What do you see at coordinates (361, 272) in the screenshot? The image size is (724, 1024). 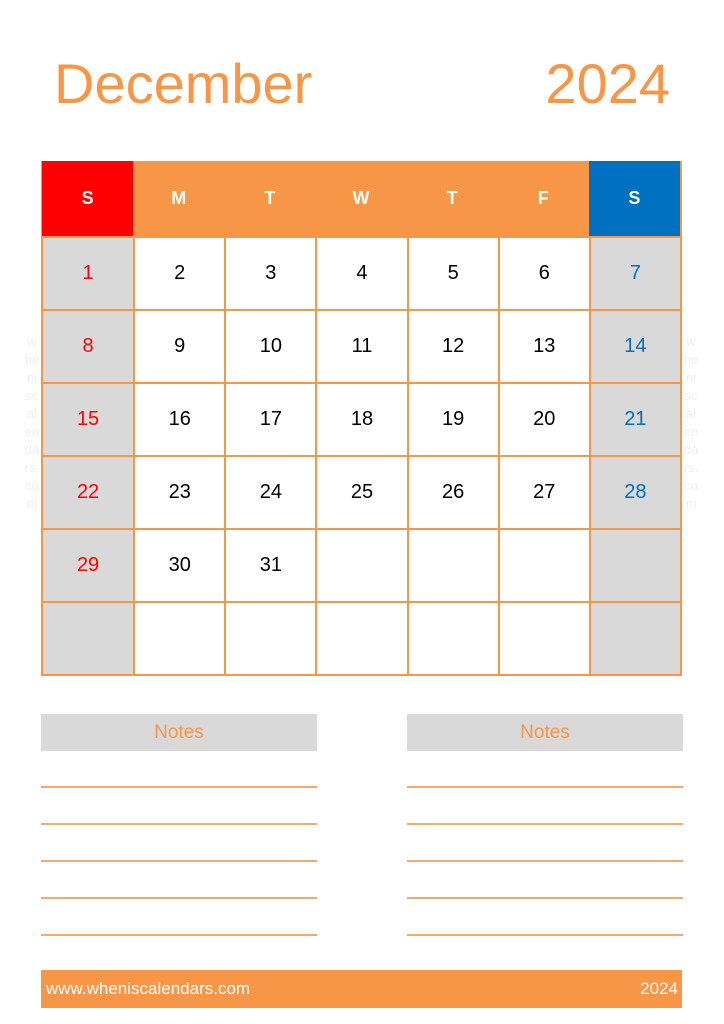 I see `day-cell: 4` at bounding box center [361, 272].